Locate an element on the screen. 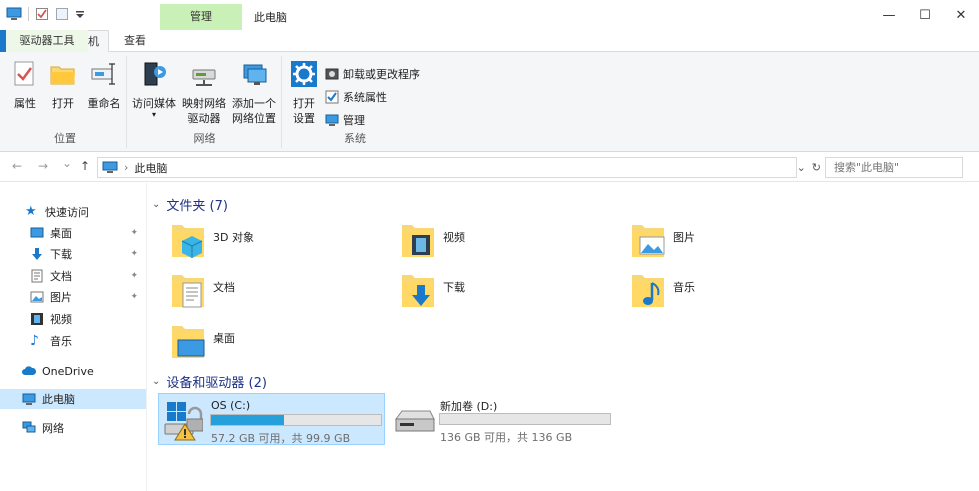  media-server-icon is located at coordinates (155, 74).